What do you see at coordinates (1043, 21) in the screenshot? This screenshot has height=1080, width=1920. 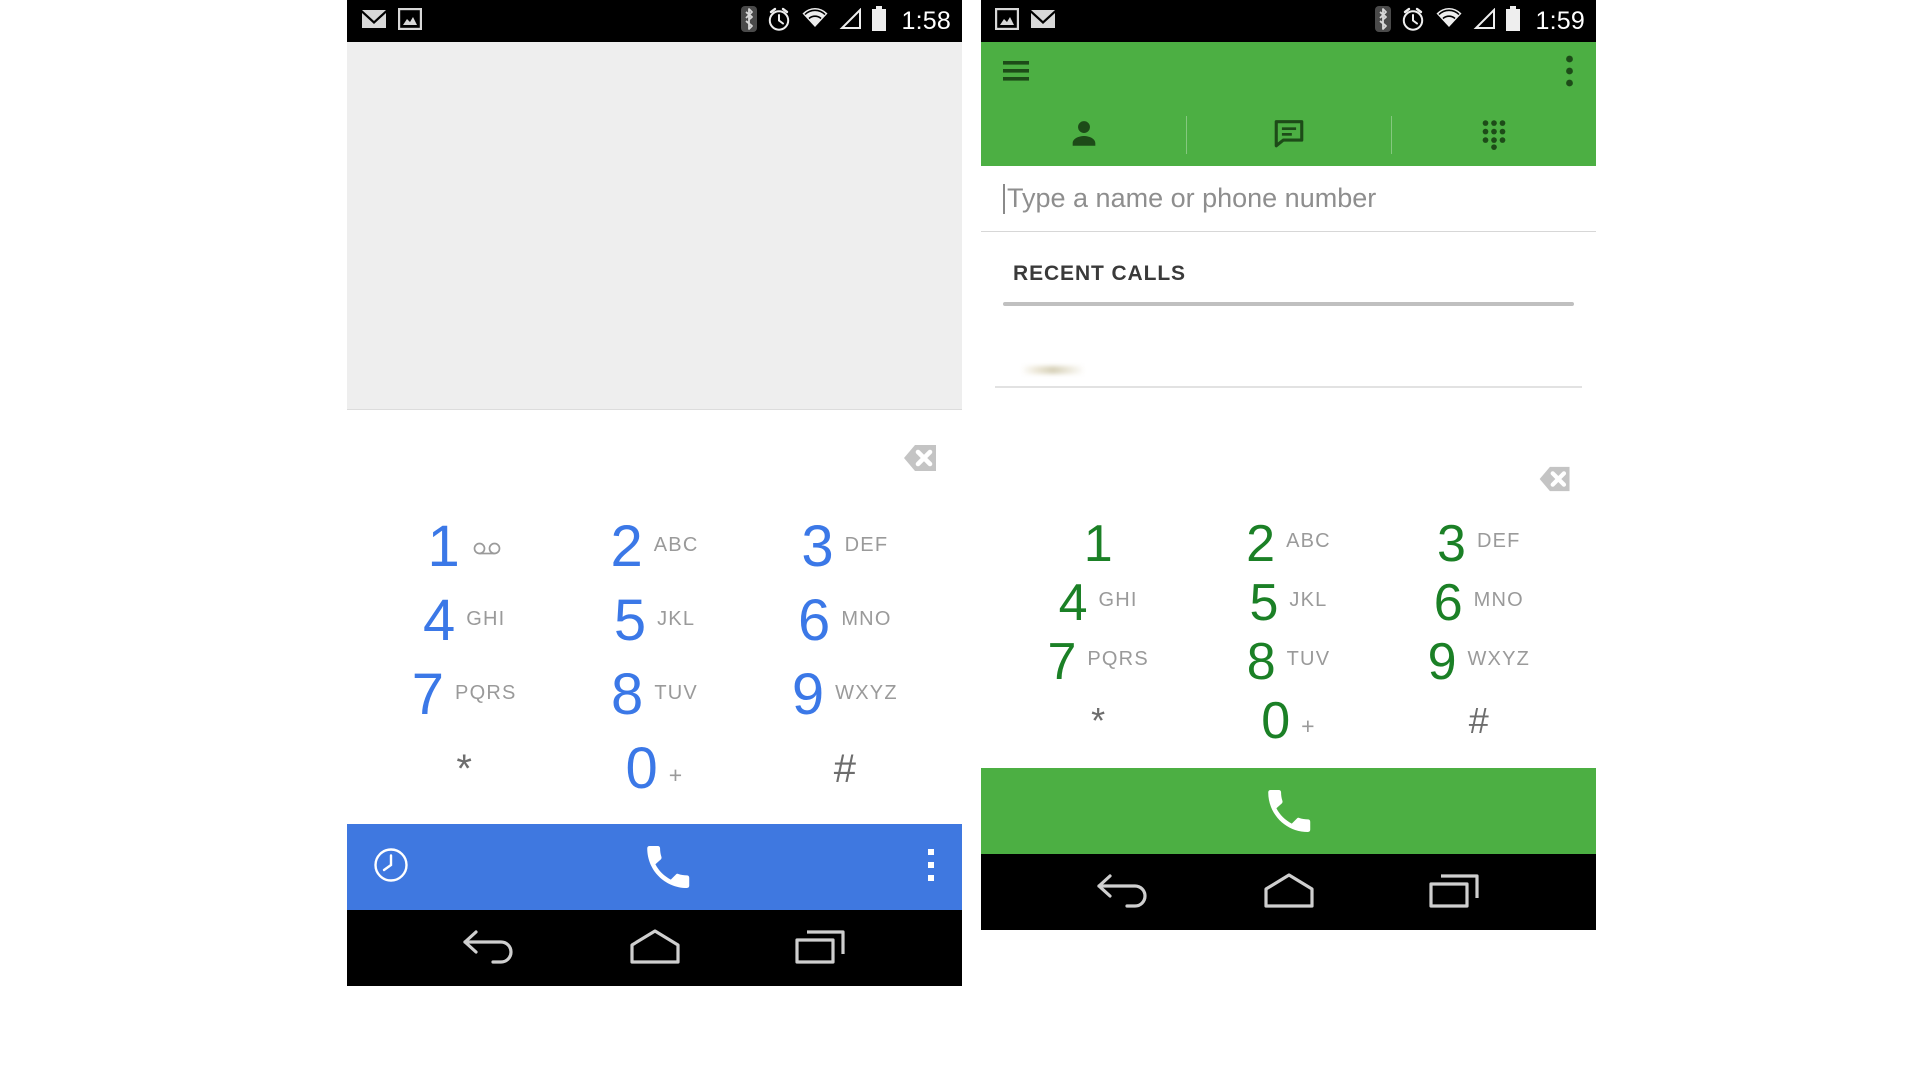 I see `email-icon` at bounding box center [1043, 21].